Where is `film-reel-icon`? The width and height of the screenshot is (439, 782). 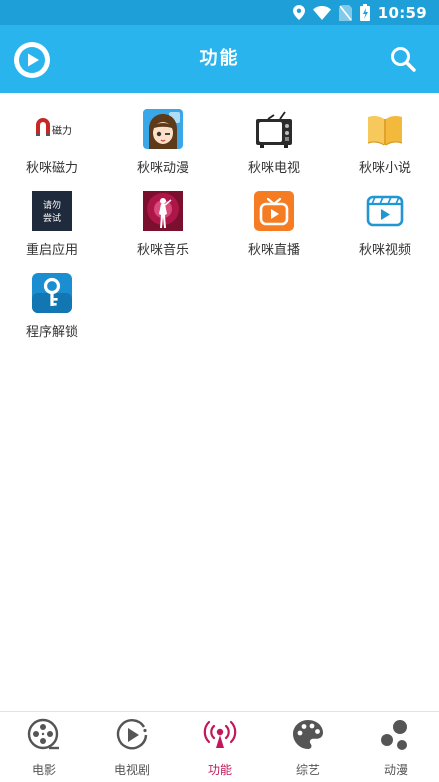
film-reel-icon is located at coordinates (43, 734).